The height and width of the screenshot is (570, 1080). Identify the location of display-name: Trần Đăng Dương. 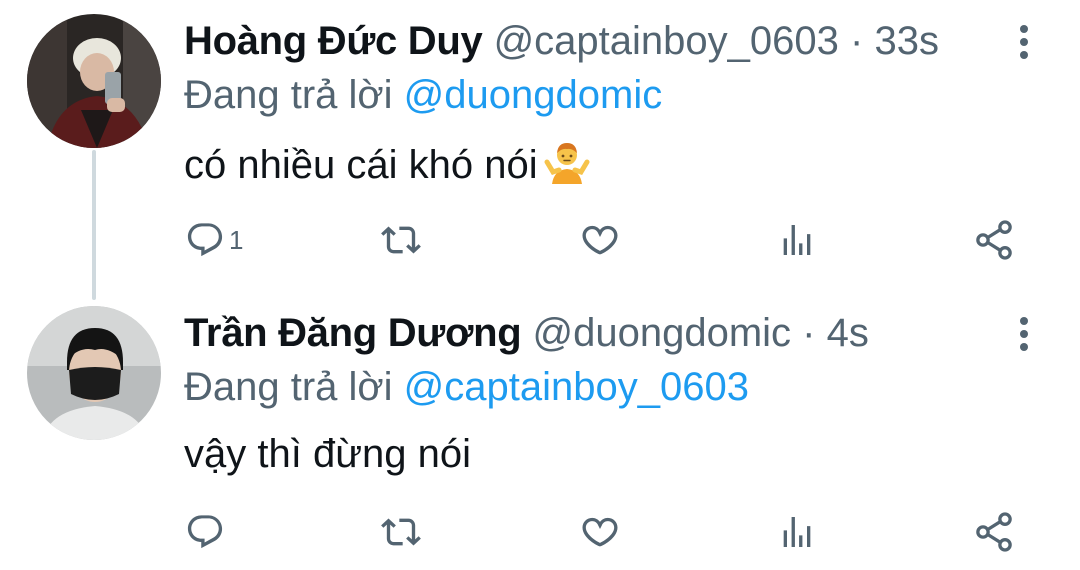
(353, 333).